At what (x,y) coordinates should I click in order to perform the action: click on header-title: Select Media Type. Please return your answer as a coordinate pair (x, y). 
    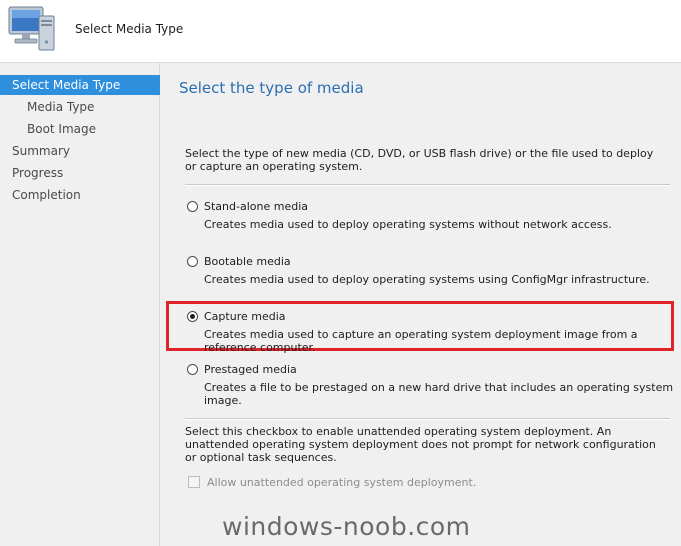
    Looking at the image, I should click on (129, 29).